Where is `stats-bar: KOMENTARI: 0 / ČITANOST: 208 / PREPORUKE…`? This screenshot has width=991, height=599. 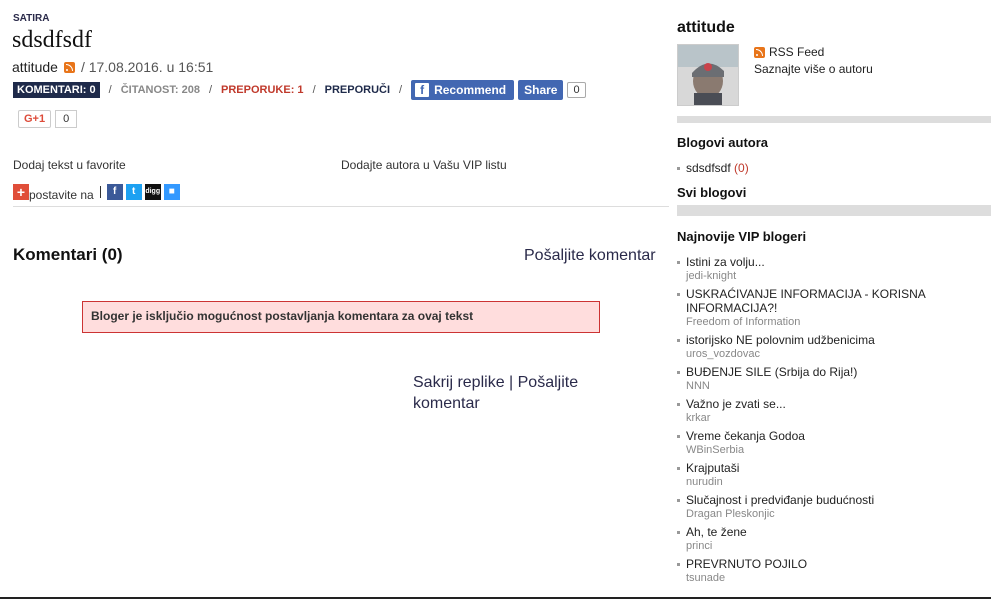
stats-bar: KOMENTARI: 0 / ČITANOST: 208 / PREPORUKE… is located at coordinates (299, 90).